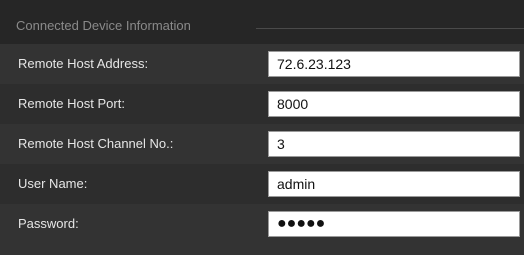 The height and width of the screenshot is (255, 524). Describe the element at coordinates (394, 224) in the screenshot. I see `password-input` at that location.